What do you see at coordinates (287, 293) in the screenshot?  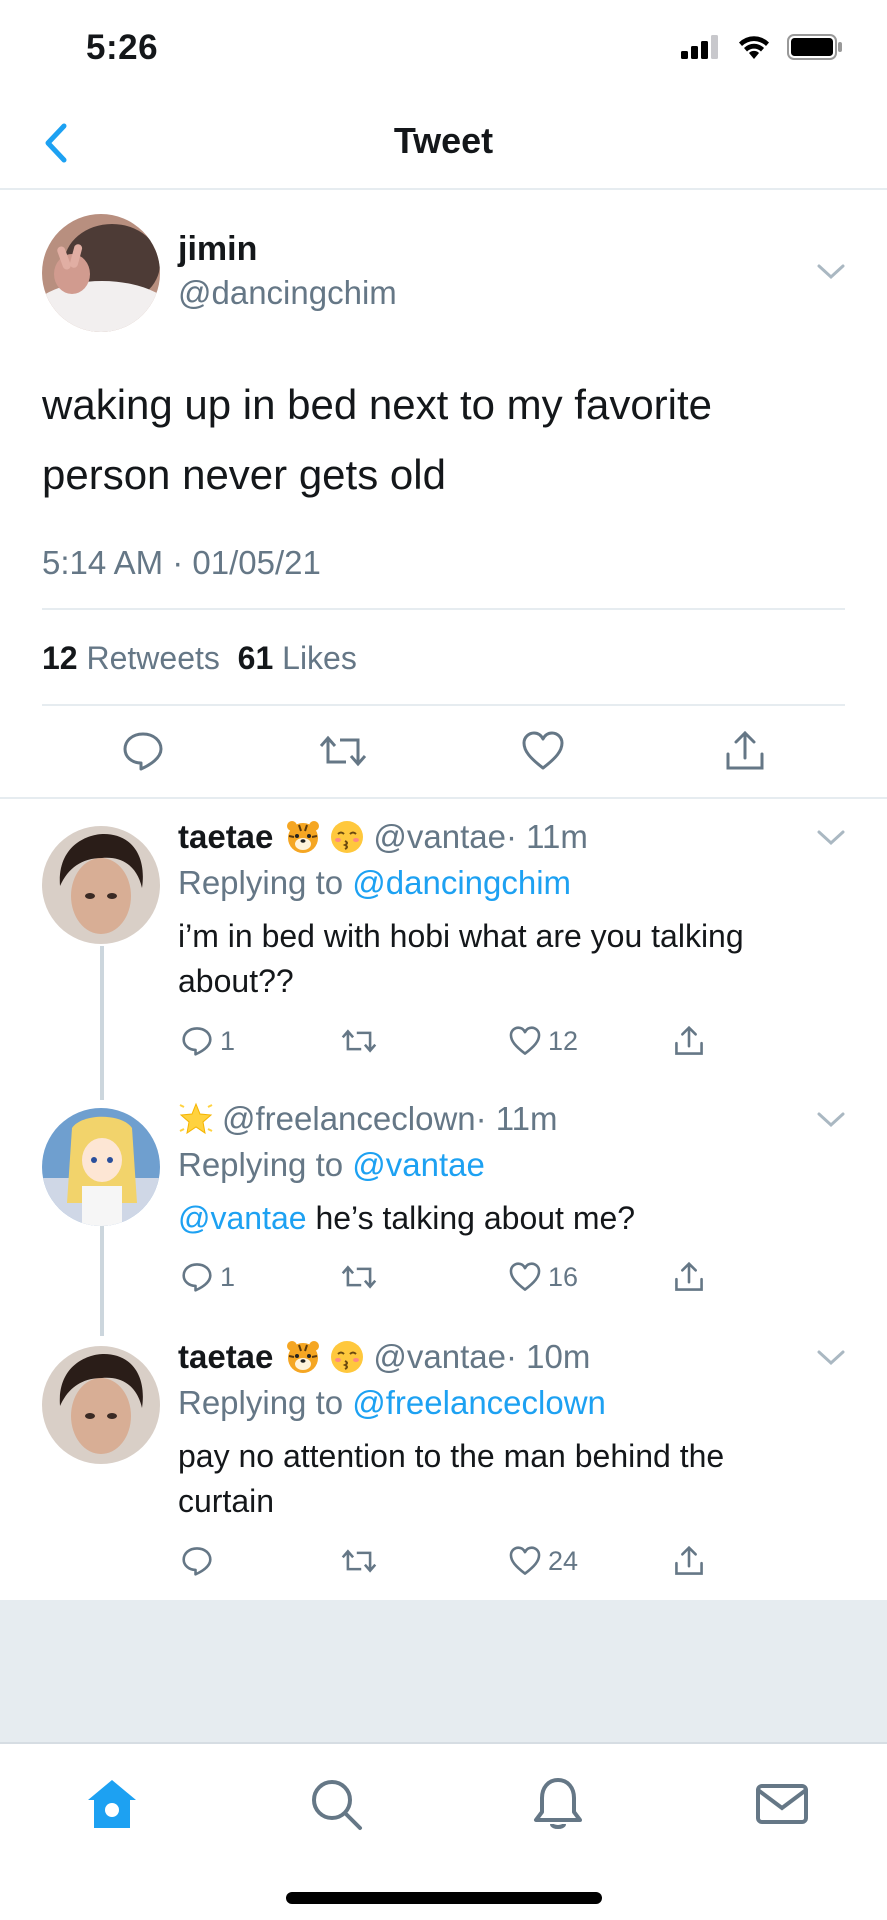 I see `author-handle: @dancingchim` at bounding box center [287, 293].